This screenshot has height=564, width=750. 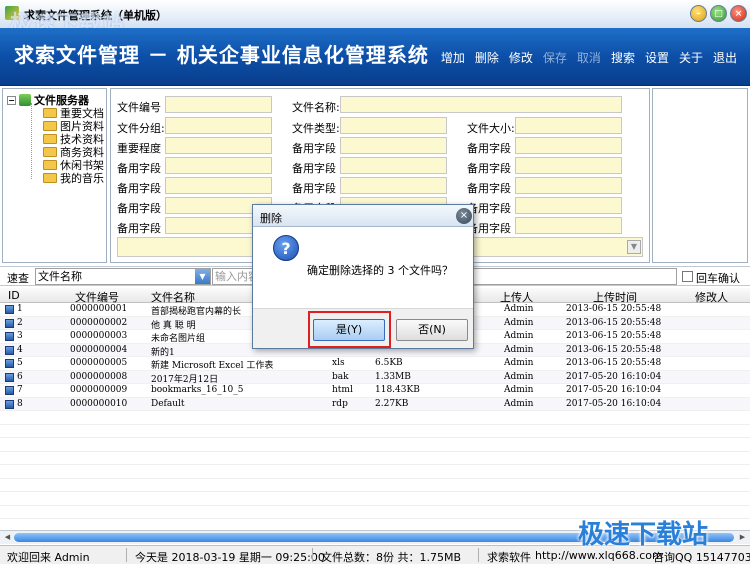 What do you see at coordinates (340, 376) in the screenshot?
I see `cell-file-type: bak` at bounding box center [340, 376].